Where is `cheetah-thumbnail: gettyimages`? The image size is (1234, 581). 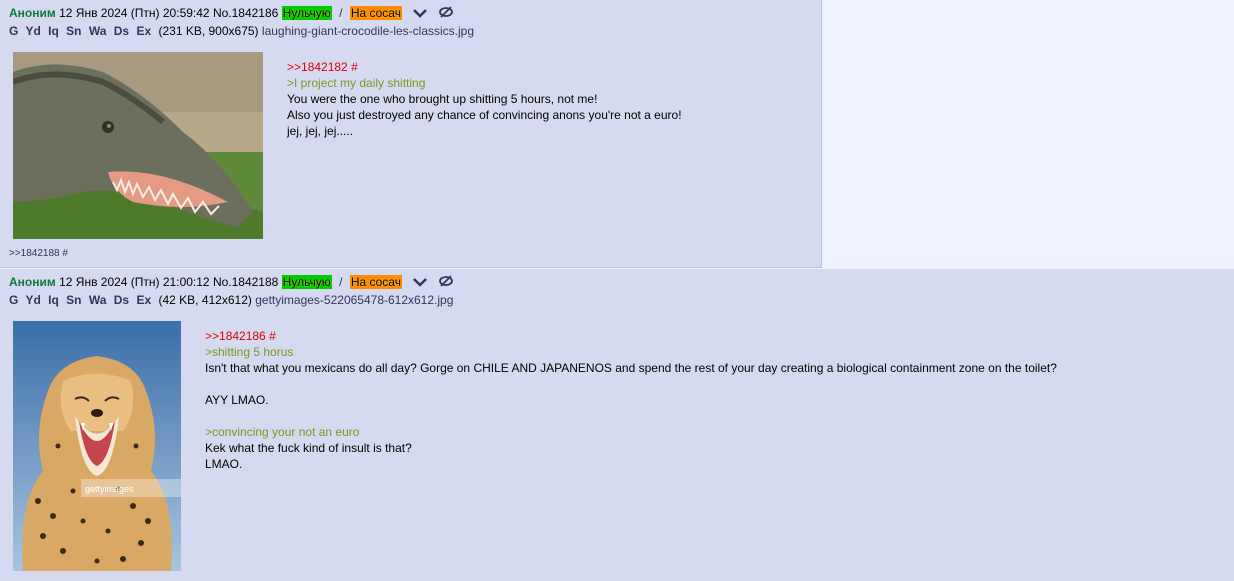 cheetah-thumbnail: gettyimages is located at coordinates (97, 447).